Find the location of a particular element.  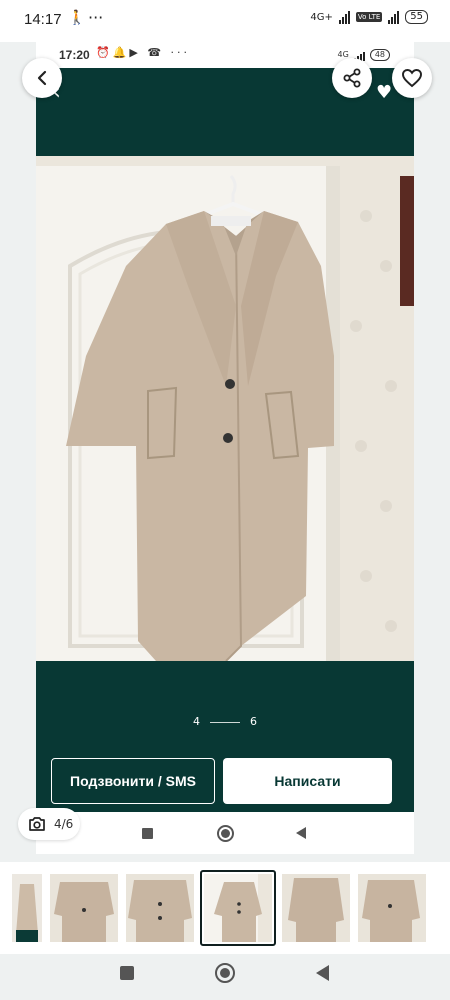

network-type: 4G+ is located at coordinates (321, 17).